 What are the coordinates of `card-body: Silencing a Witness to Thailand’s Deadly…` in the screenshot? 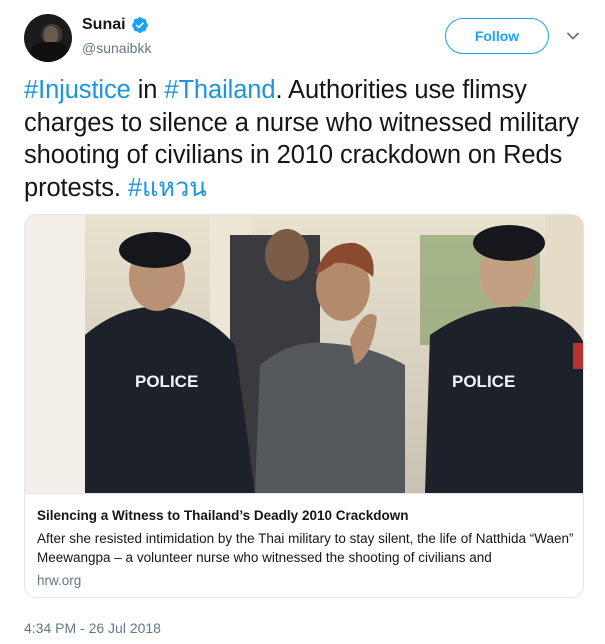 It's located at (304, 545).